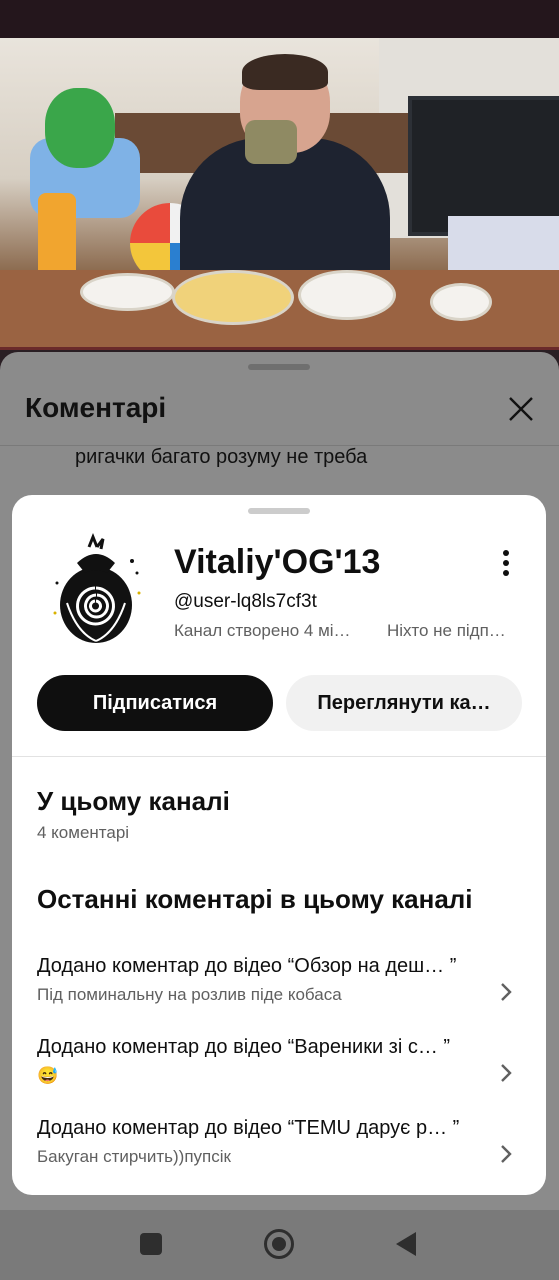  Describe the element at coordinates (521, 409) in the screenshot. I see `close-icon` at that location.